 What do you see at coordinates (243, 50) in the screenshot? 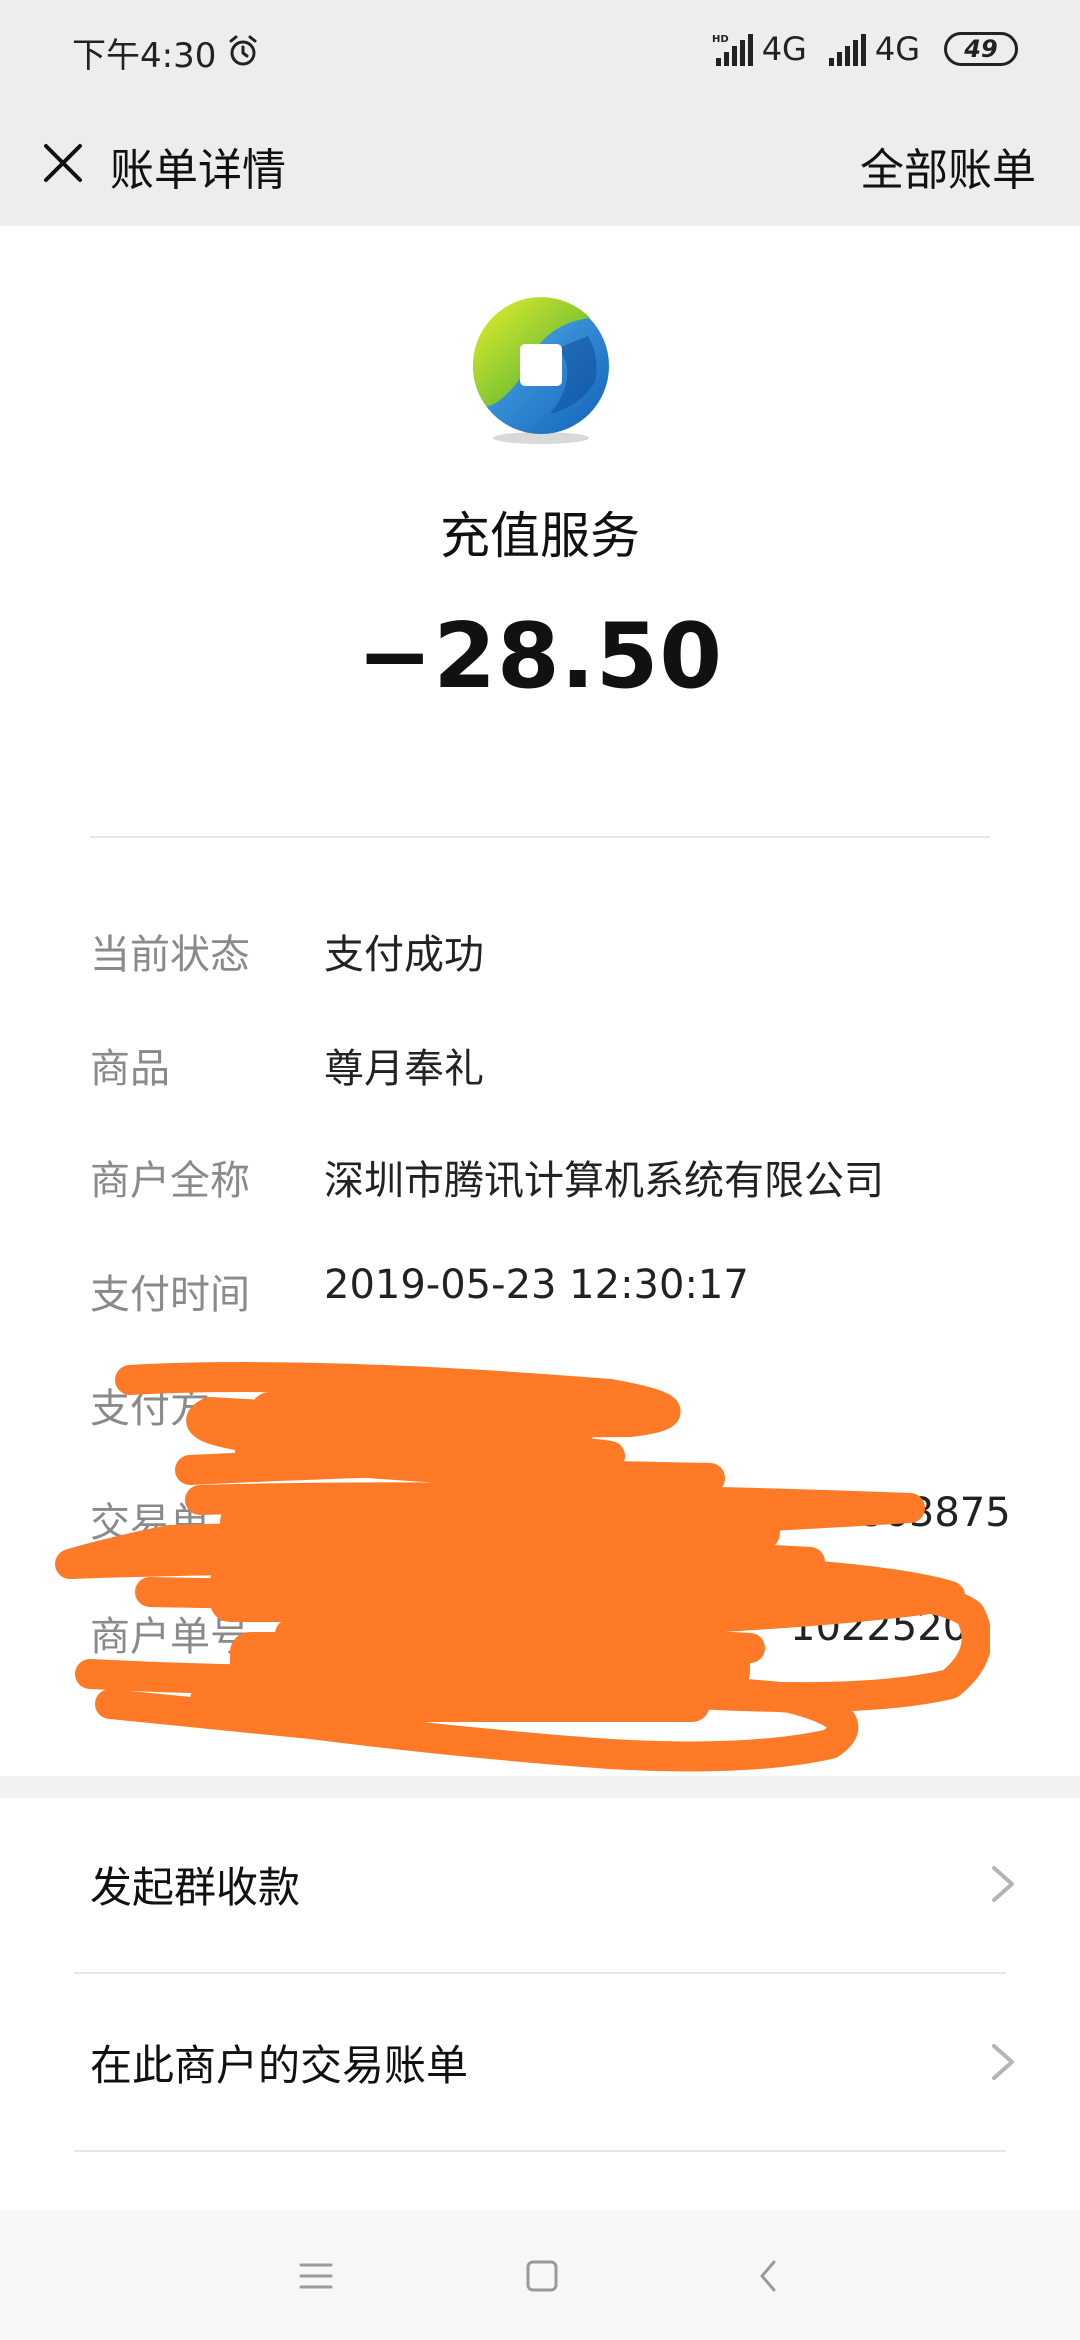
I see `alarm-icon` at bounding box center [243, 50].